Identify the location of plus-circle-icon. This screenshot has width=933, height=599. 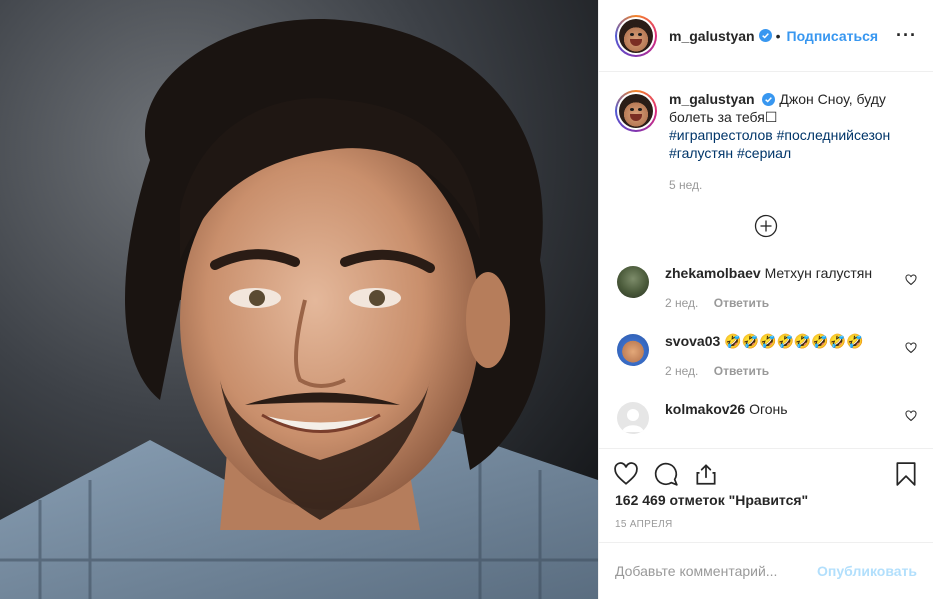
(766, 226).